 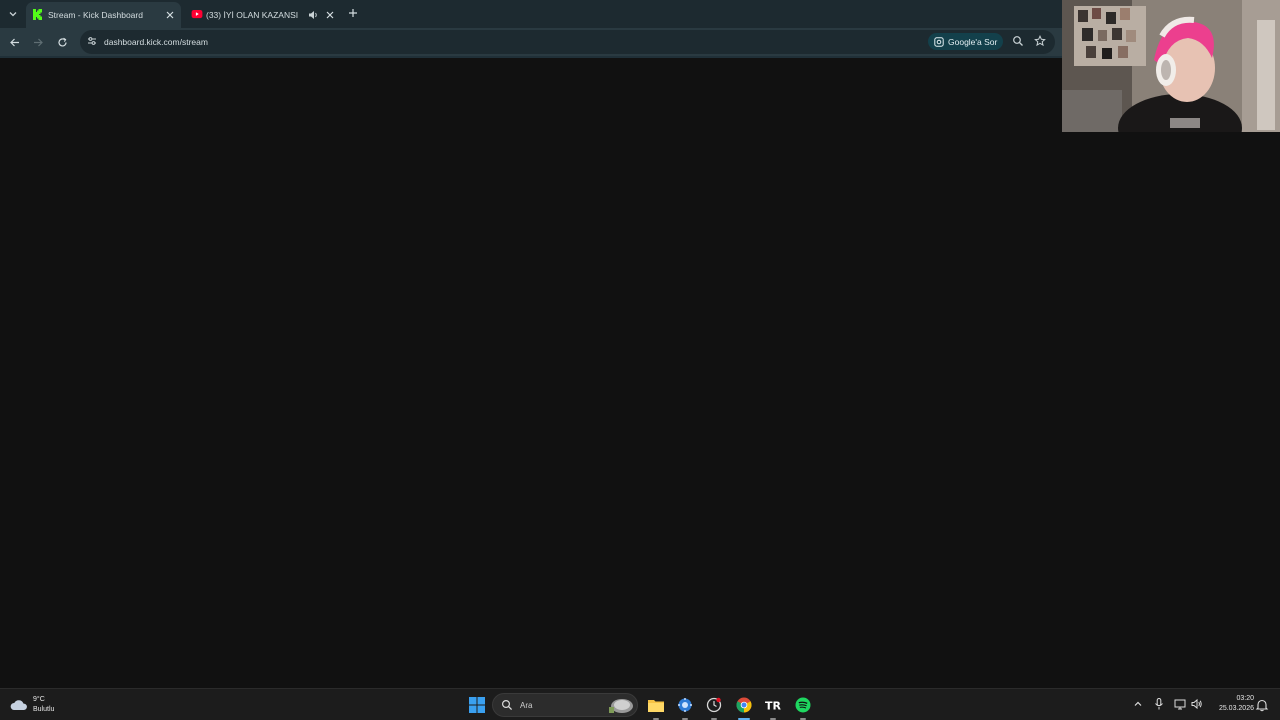 What do you see at coordinates (477, 705) in the screenshot?
I see `windows-start-icon` at bounding box center [477, 705].